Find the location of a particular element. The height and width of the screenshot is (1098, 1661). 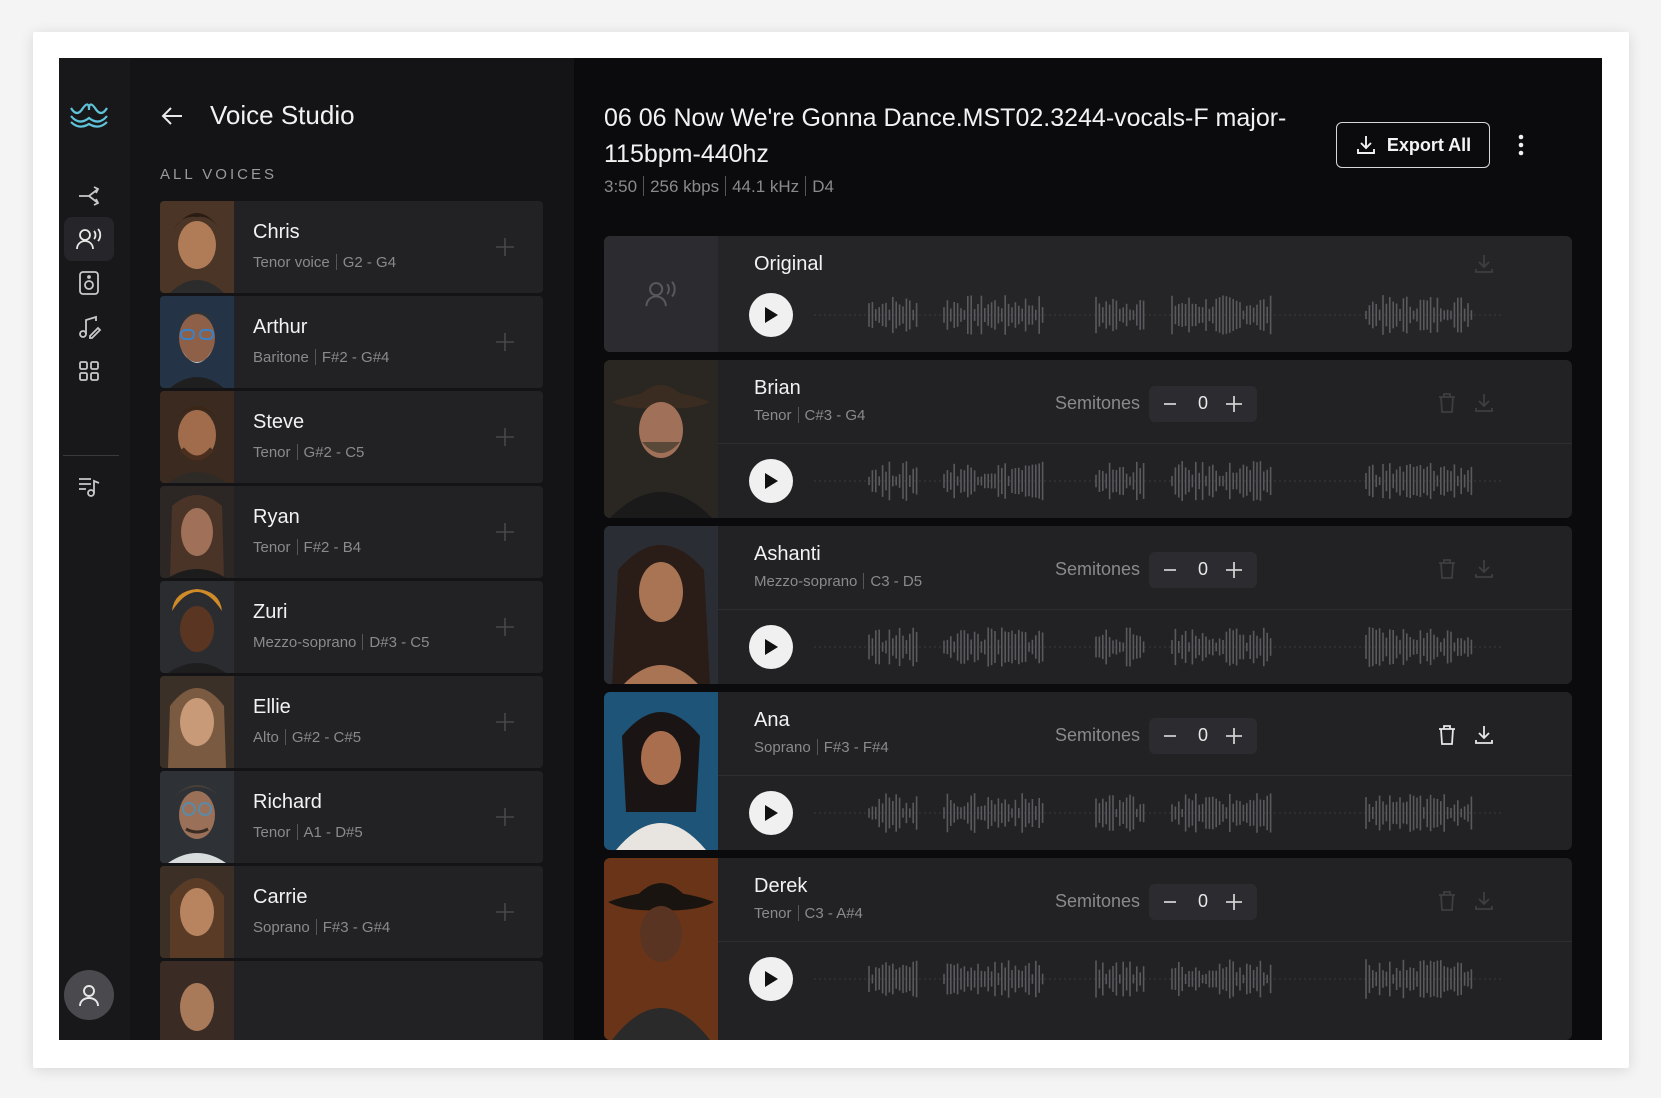

voice-name: Chris is located at coordinates (276, 232).